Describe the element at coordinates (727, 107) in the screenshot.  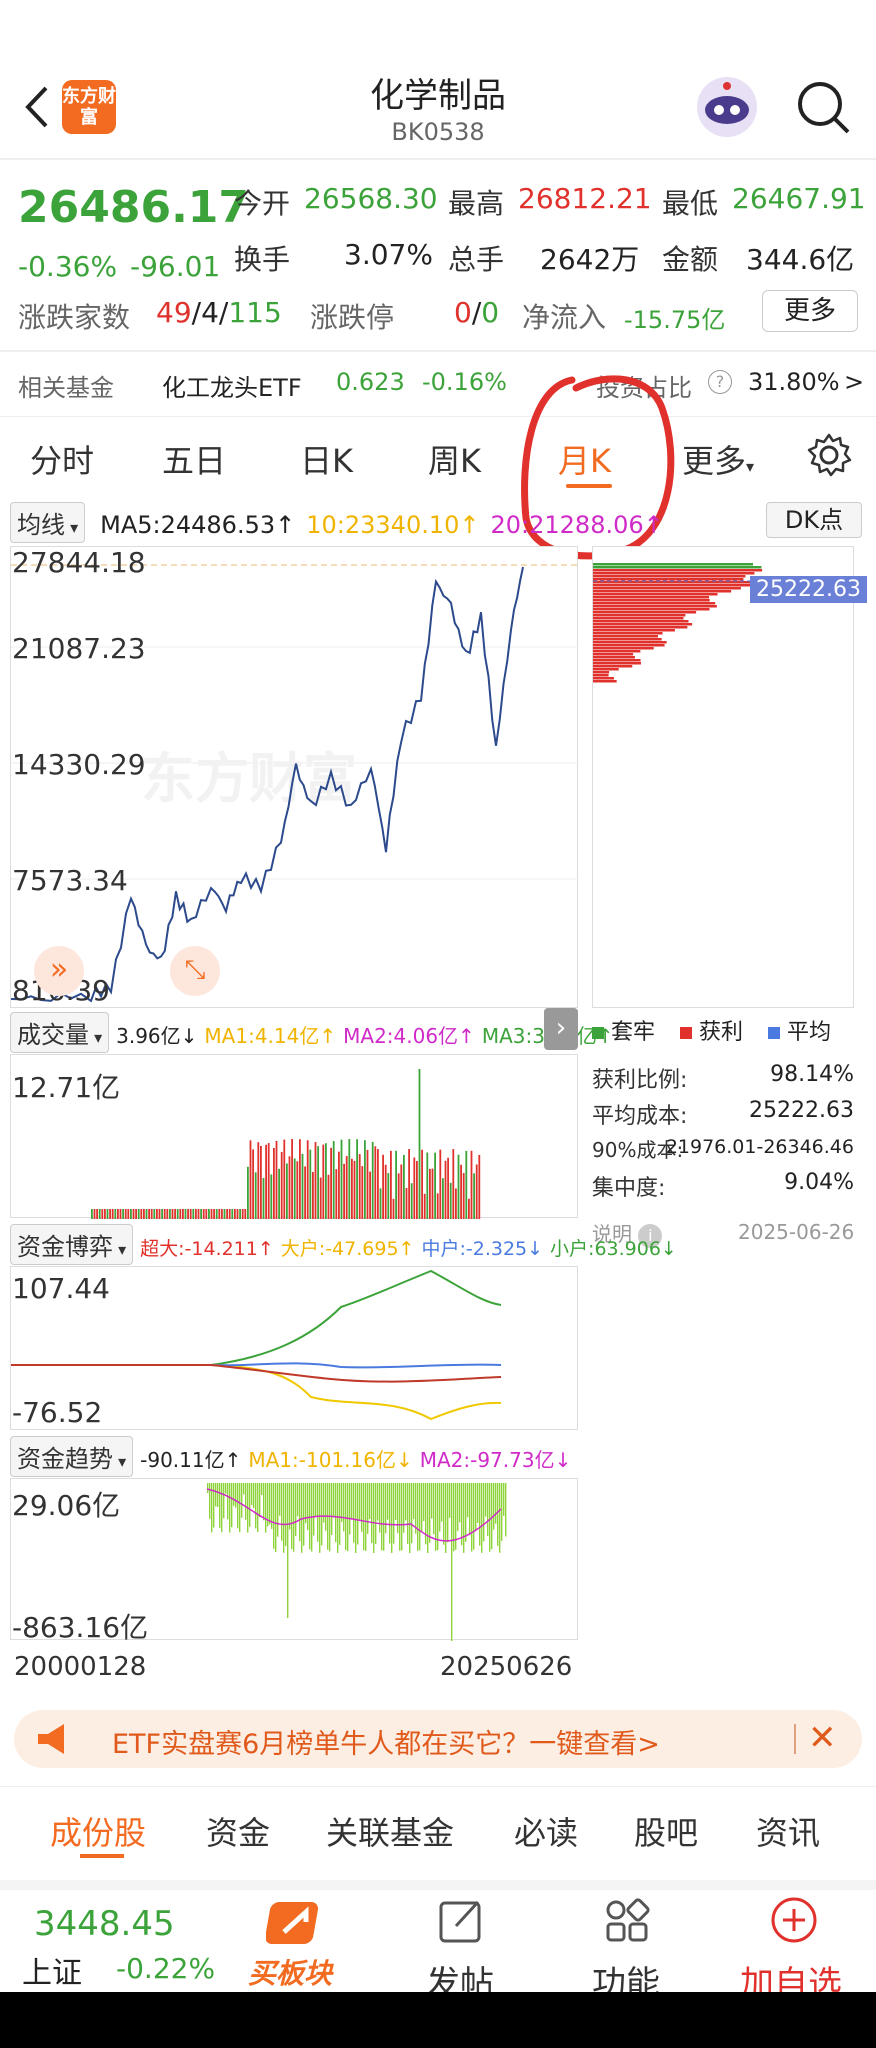
I see `robot-avatar-icon` at that location.